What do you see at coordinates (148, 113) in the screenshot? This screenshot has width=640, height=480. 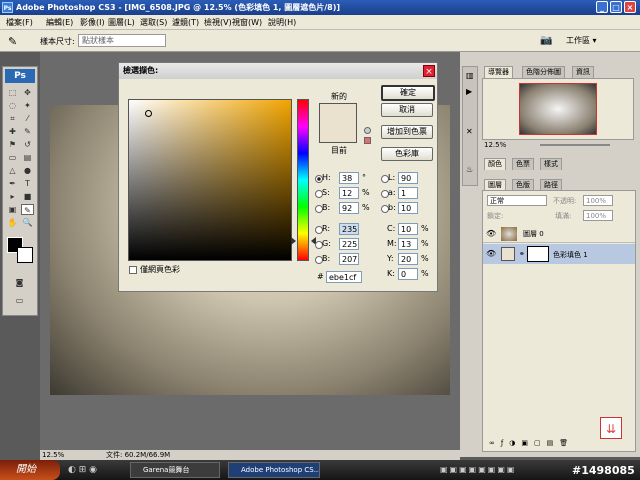 I see `color-field-cursor` at bounding box center [148, 113].